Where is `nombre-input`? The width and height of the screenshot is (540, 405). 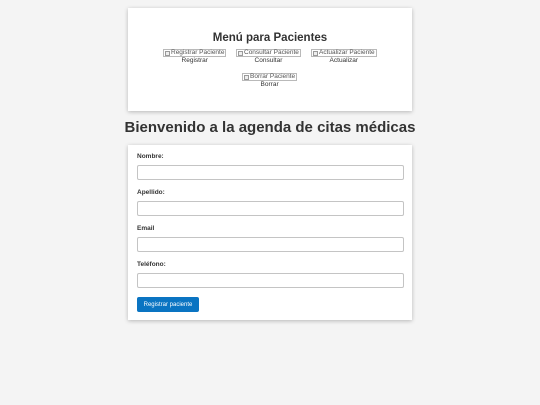 nombre-input is located at coordinates (270, 172).